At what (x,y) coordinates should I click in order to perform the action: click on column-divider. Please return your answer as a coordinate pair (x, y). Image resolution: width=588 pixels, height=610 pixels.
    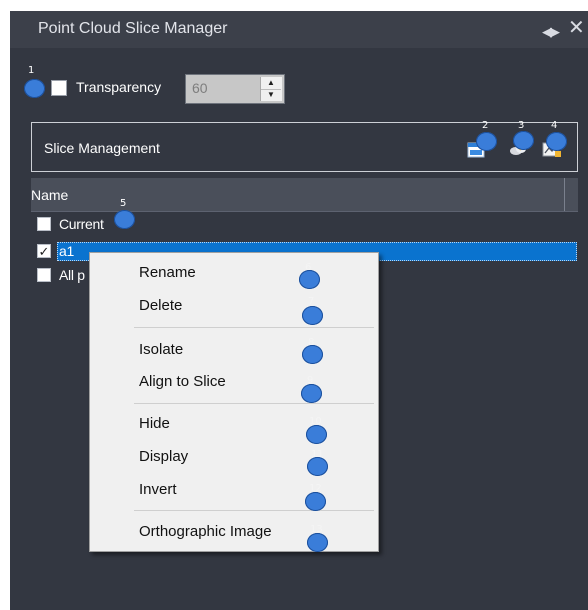
    Looking at the image, I should click on (564, 194).